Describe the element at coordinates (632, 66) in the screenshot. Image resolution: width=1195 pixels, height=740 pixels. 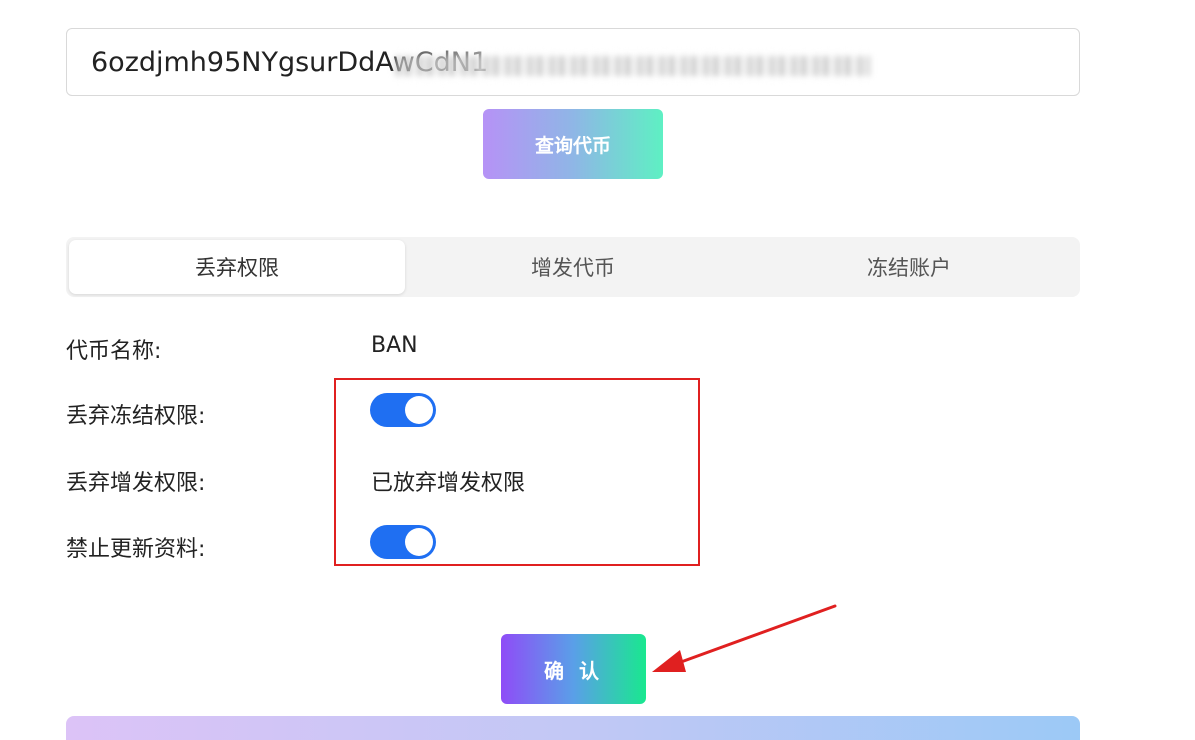
I see `redacted-address-mask` at that location.